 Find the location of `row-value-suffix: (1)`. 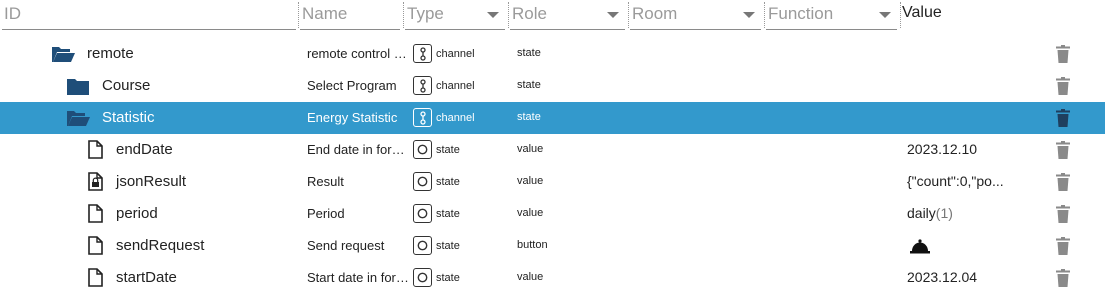

row-value-suffix: (1) is located at coordinates (944, 213).